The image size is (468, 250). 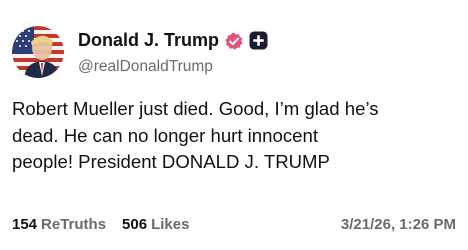 I want to click on plus-badge-icon, so click(x=258, y=40).